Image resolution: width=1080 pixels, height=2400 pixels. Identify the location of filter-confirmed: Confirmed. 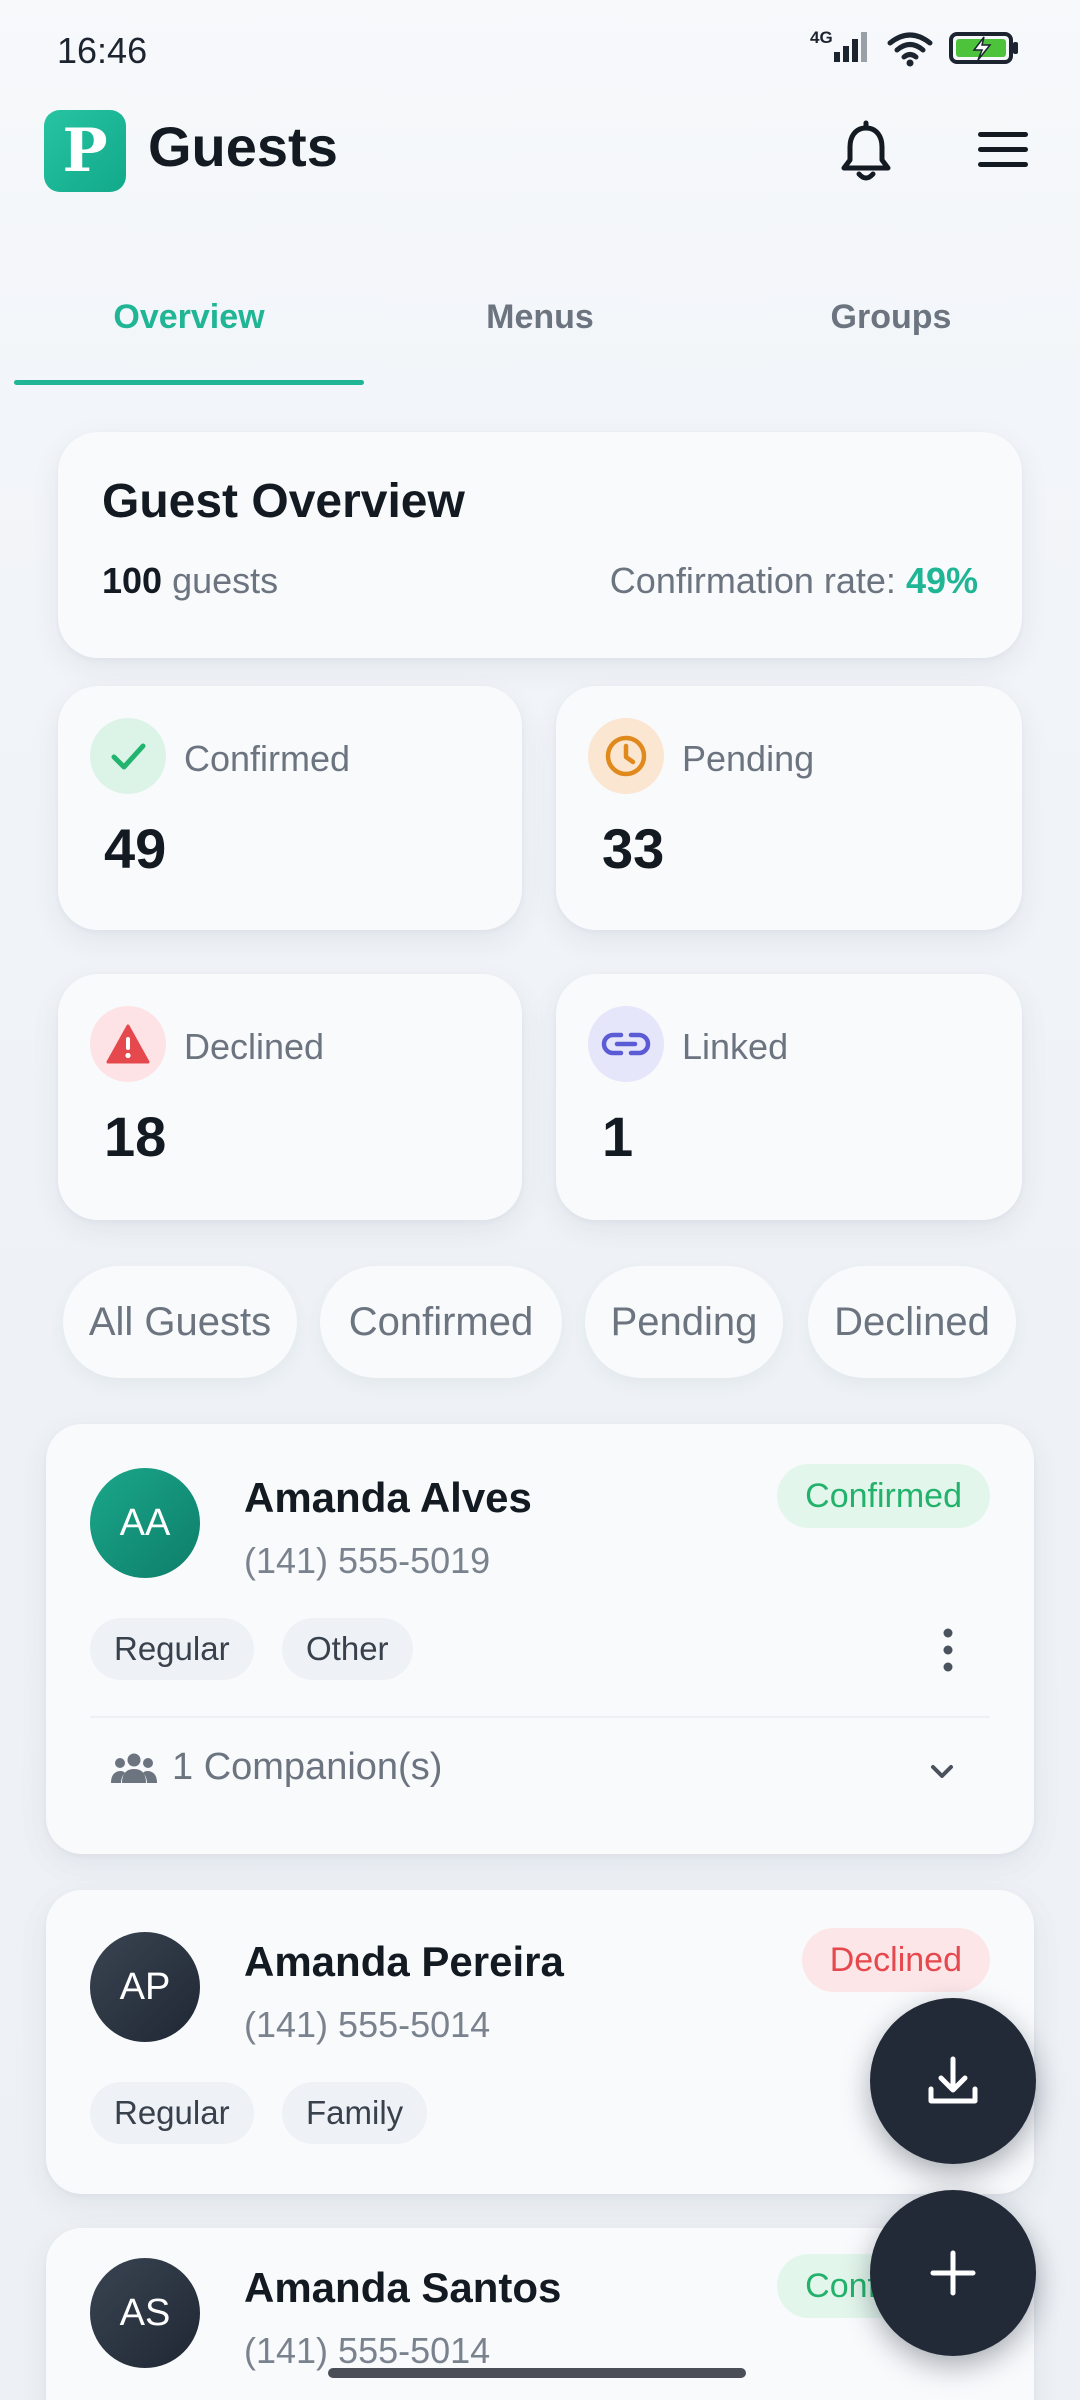
(441, 1322).